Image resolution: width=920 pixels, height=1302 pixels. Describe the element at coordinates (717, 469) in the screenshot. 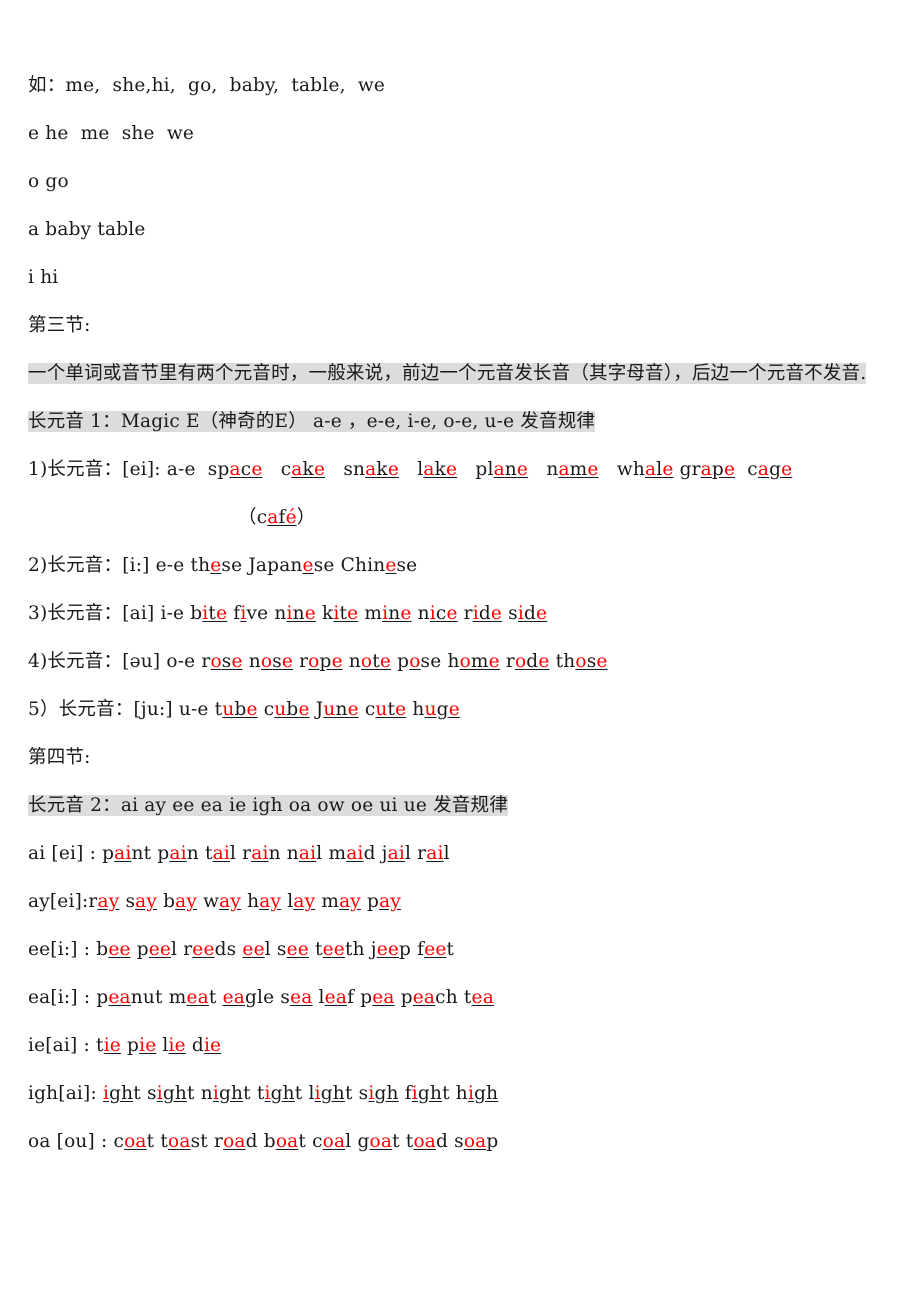

I see `black-consonant: p` at that location.